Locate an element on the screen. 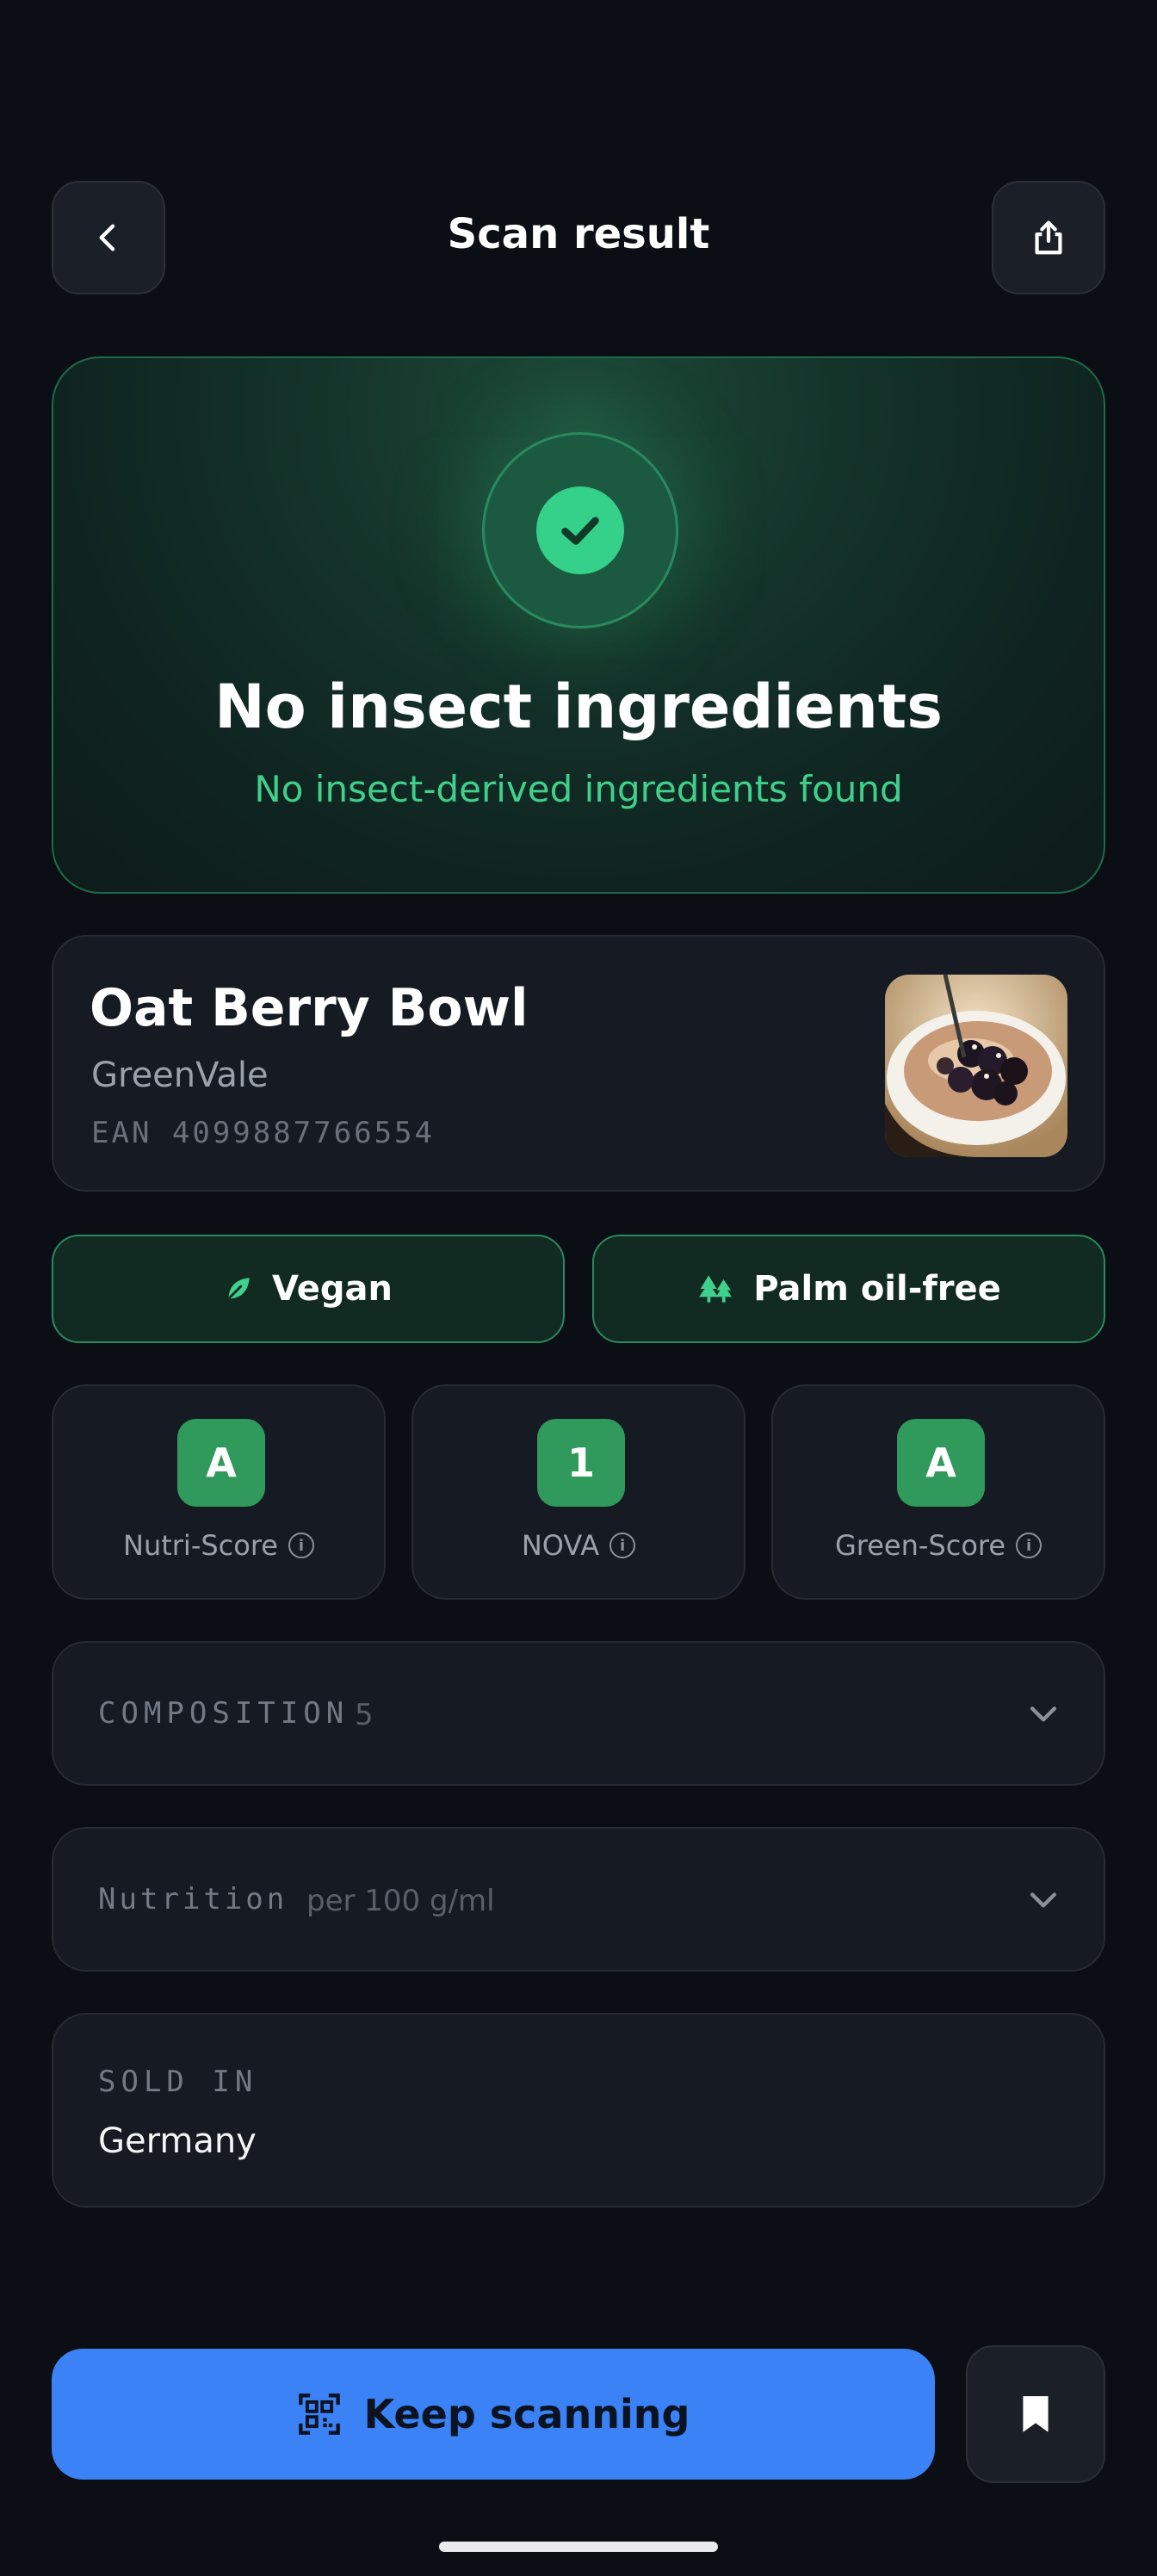 Image resolution: width=1157 pixels, height=2576 pixels. nutri-score-badge: A is located at coordinates (221, 1463).